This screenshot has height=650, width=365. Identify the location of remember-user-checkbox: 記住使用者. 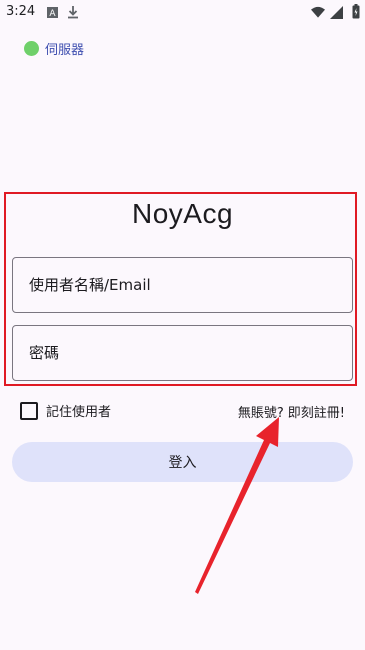
(65, 410).